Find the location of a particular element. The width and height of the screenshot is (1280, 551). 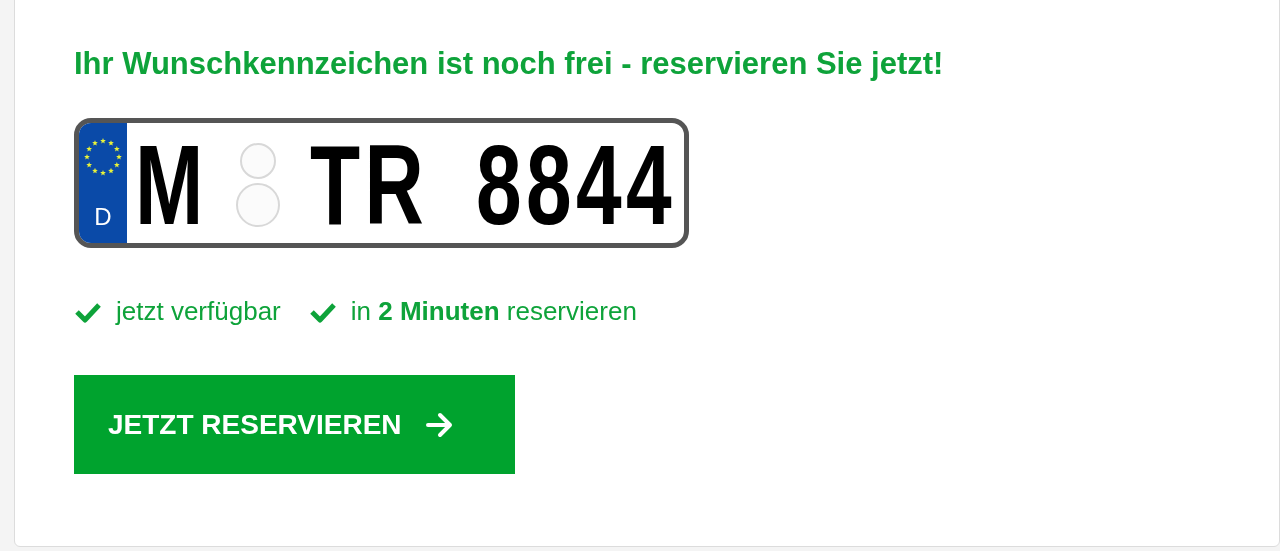

feature-text: jetzt verfügbar is located at coordinates (198, 312).